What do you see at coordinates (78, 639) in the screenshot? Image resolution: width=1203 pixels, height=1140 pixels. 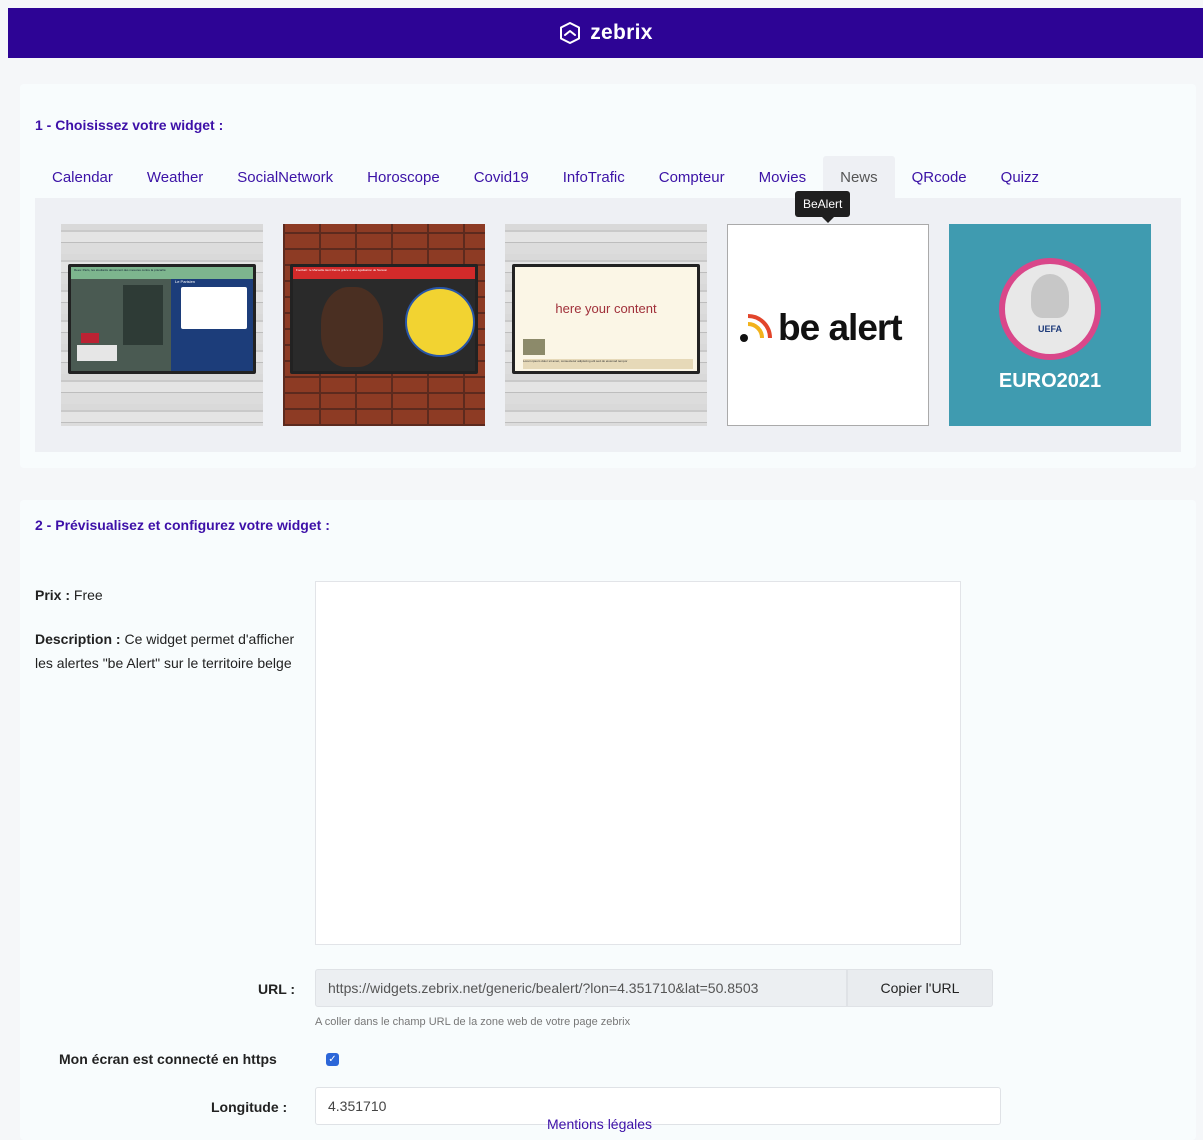 I see `description-label: Description :` at bounding box center [78, 639].